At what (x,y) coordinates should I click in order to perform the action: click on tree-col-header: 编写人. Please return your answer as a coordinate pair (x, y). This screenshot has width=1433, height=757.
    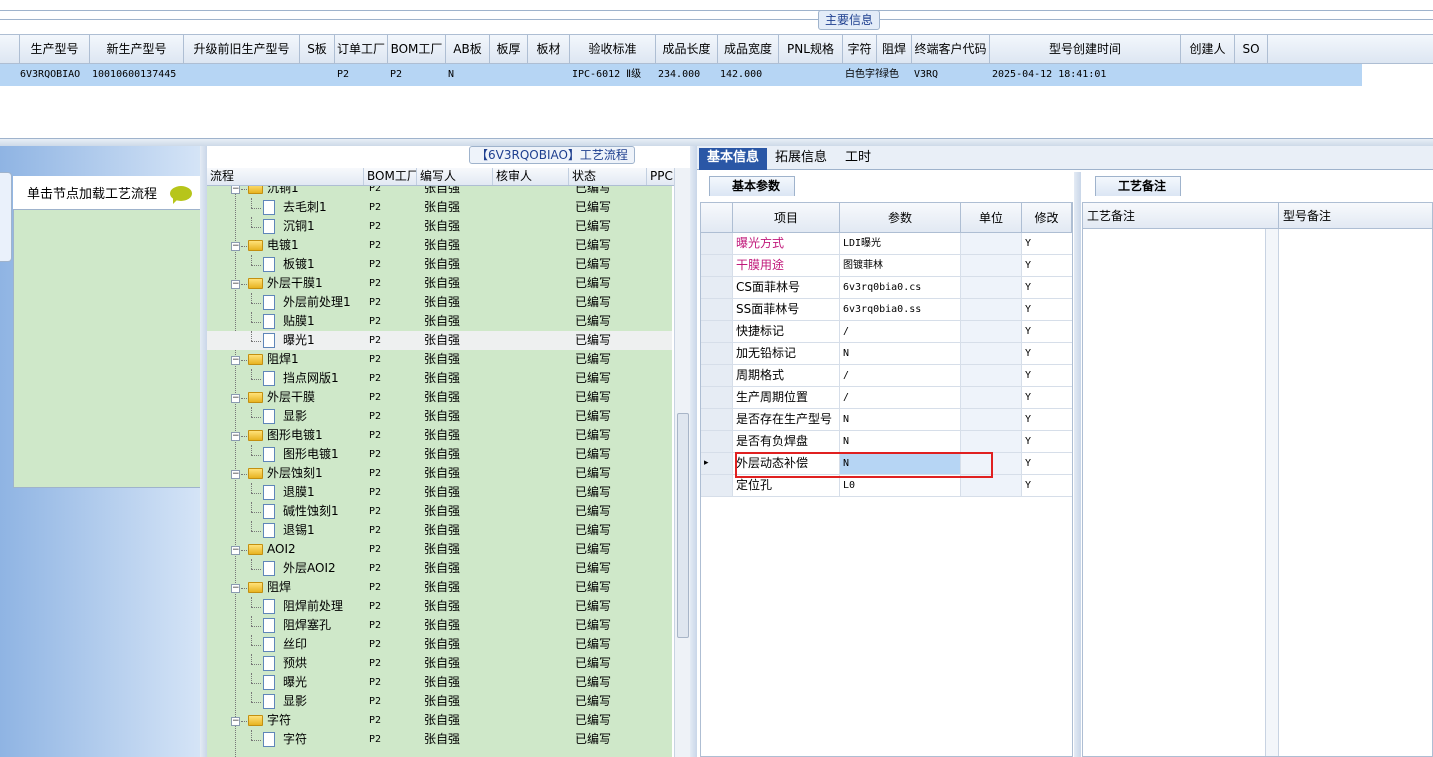
    Looking at the image, I should click on (455, 176).